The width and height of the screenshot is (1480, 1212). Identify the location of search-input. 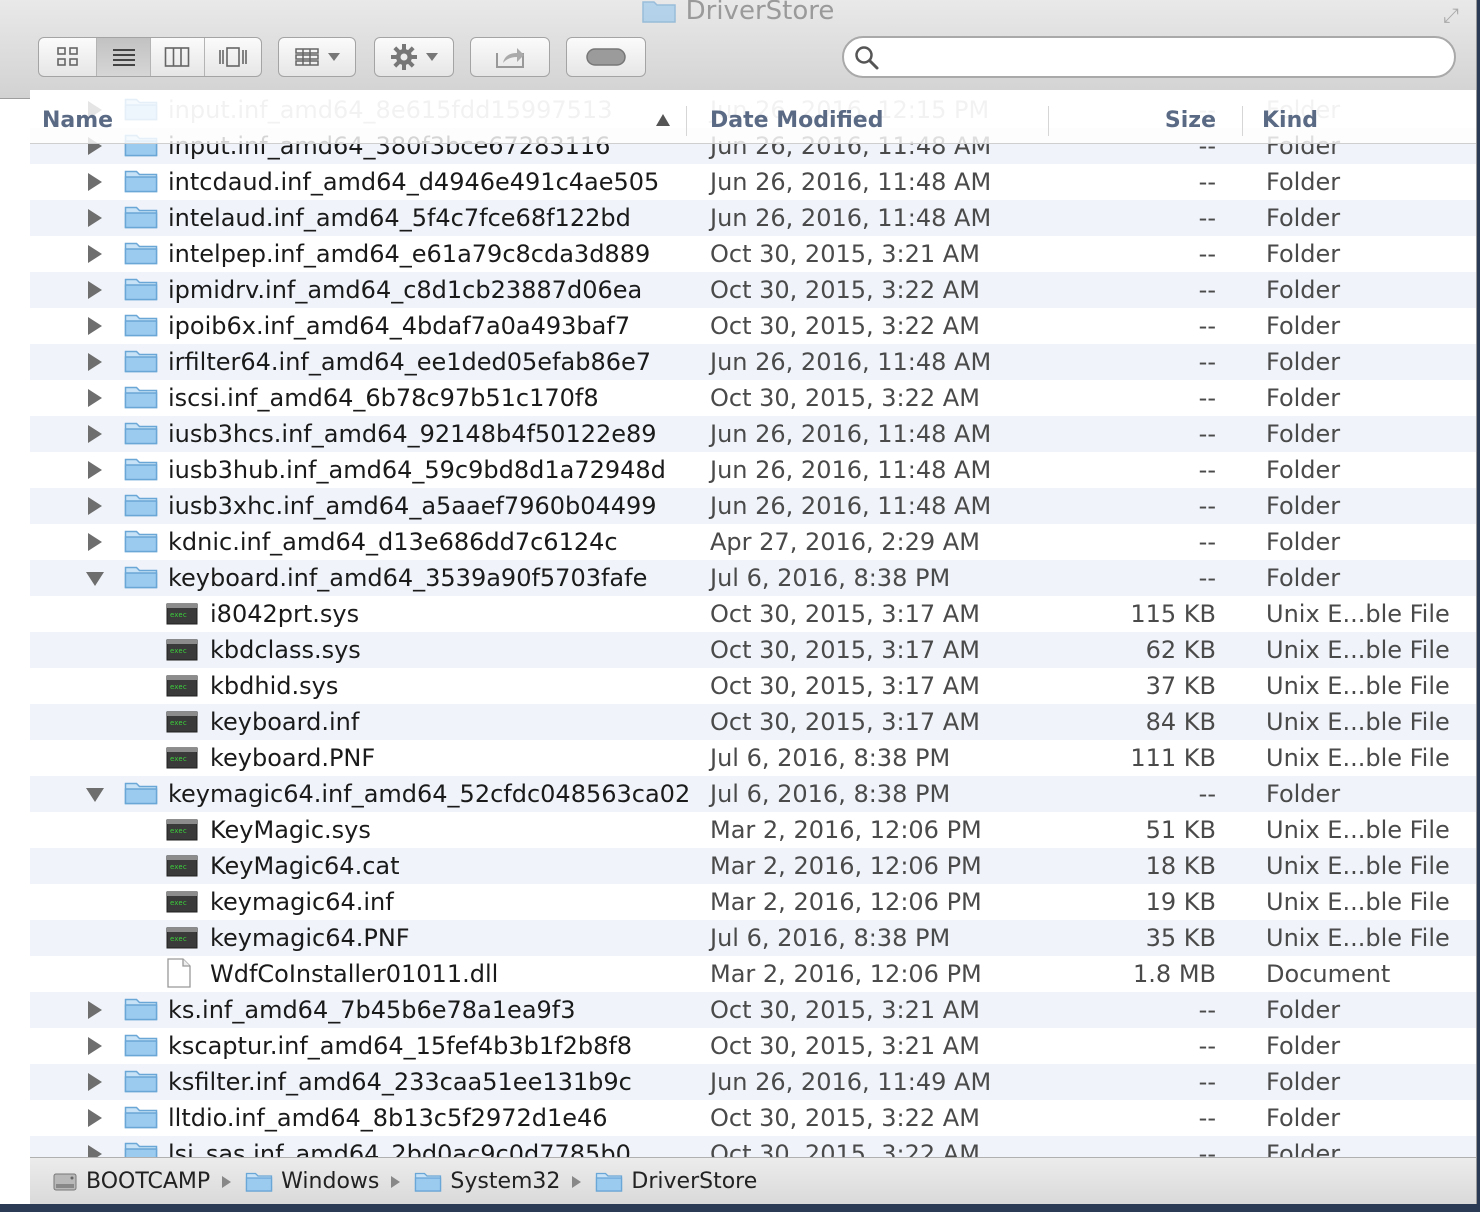
(1165, 58).